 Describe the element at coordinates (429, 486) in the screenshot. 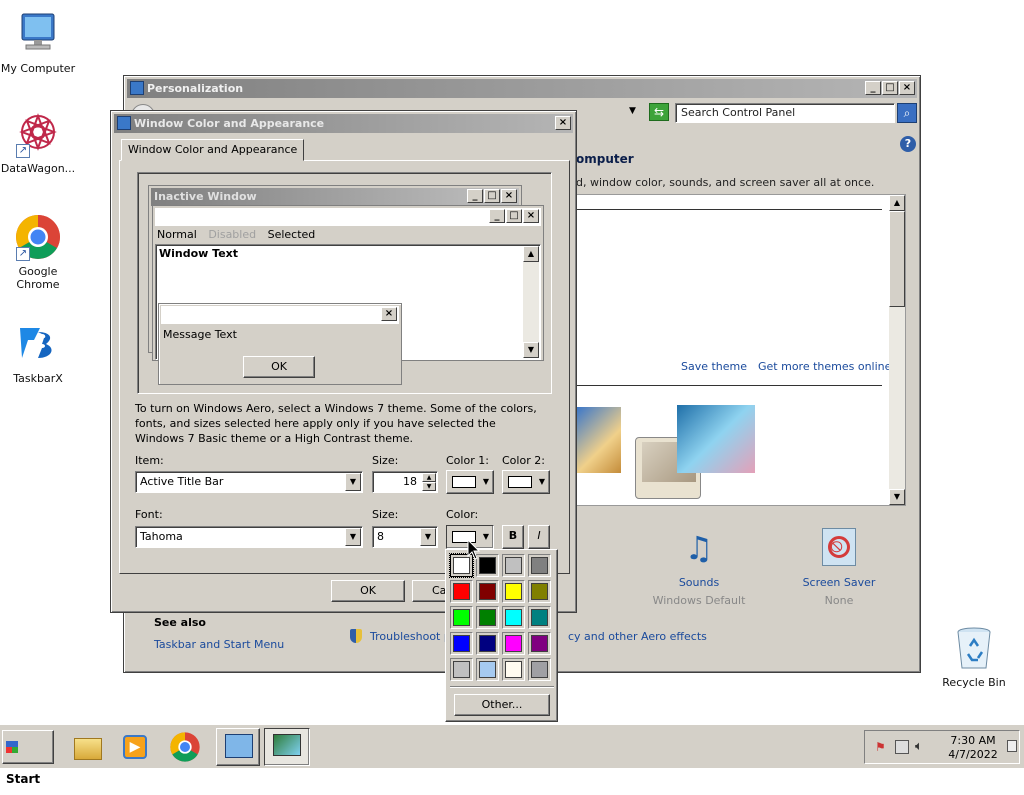

I see `spinner-down-icon: ▼` at that location.